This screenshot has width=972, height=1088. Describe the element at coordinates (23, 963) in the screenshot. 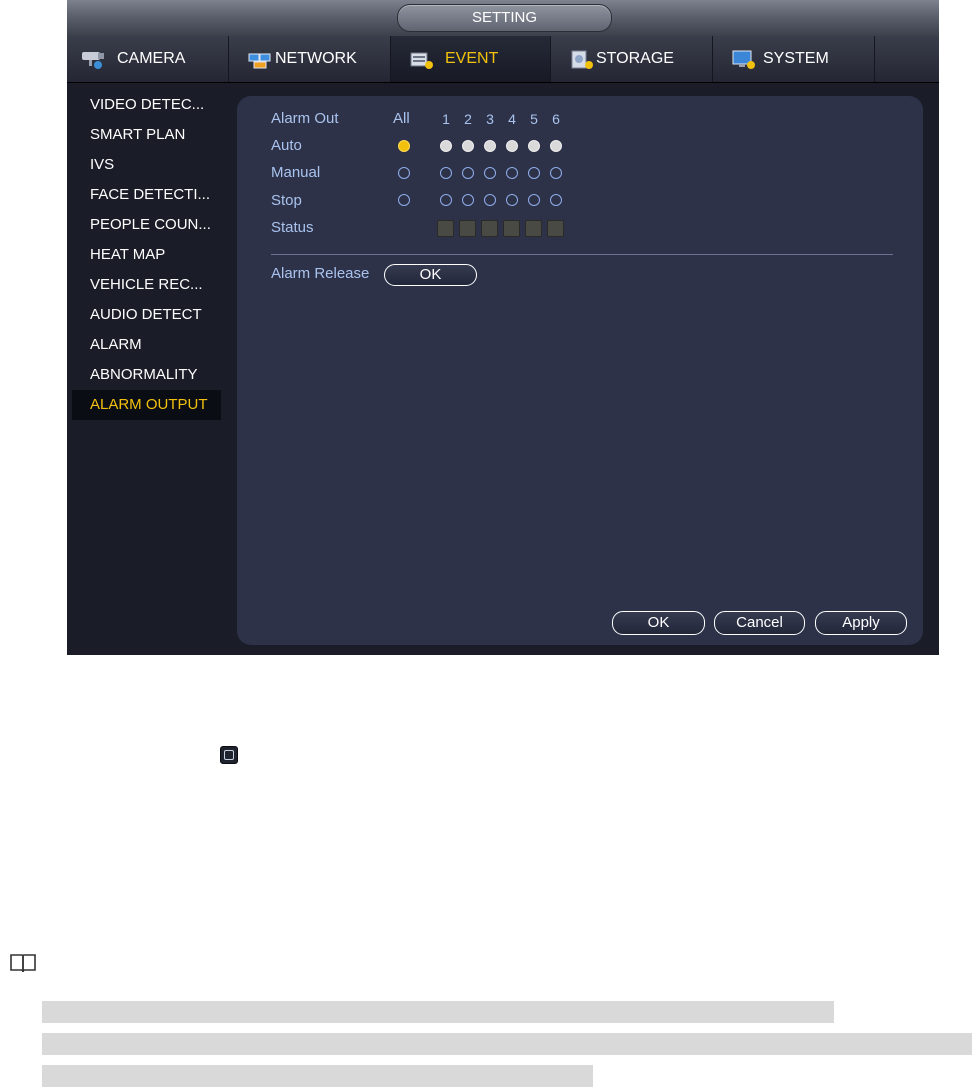

I see `book-icon` at that location.